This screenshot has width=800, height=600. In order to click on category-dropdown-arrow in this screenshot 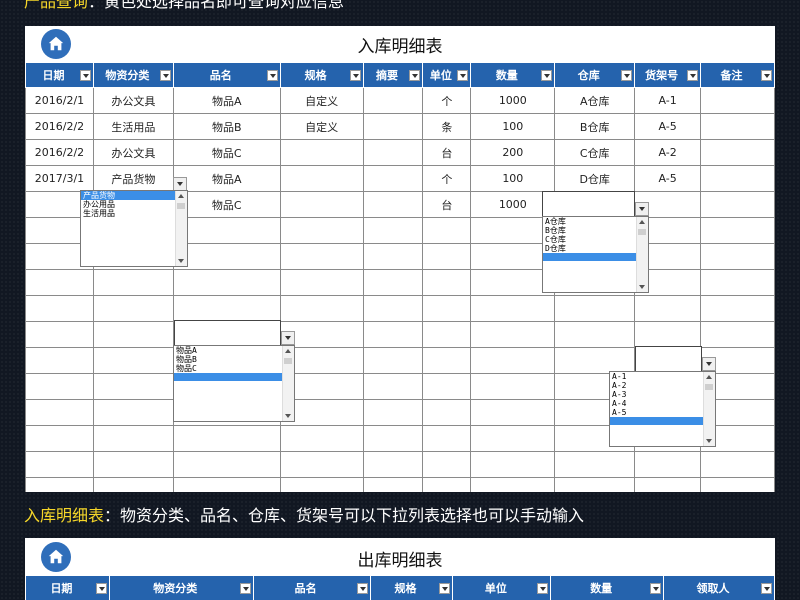, I will do `click(180, 184)`.